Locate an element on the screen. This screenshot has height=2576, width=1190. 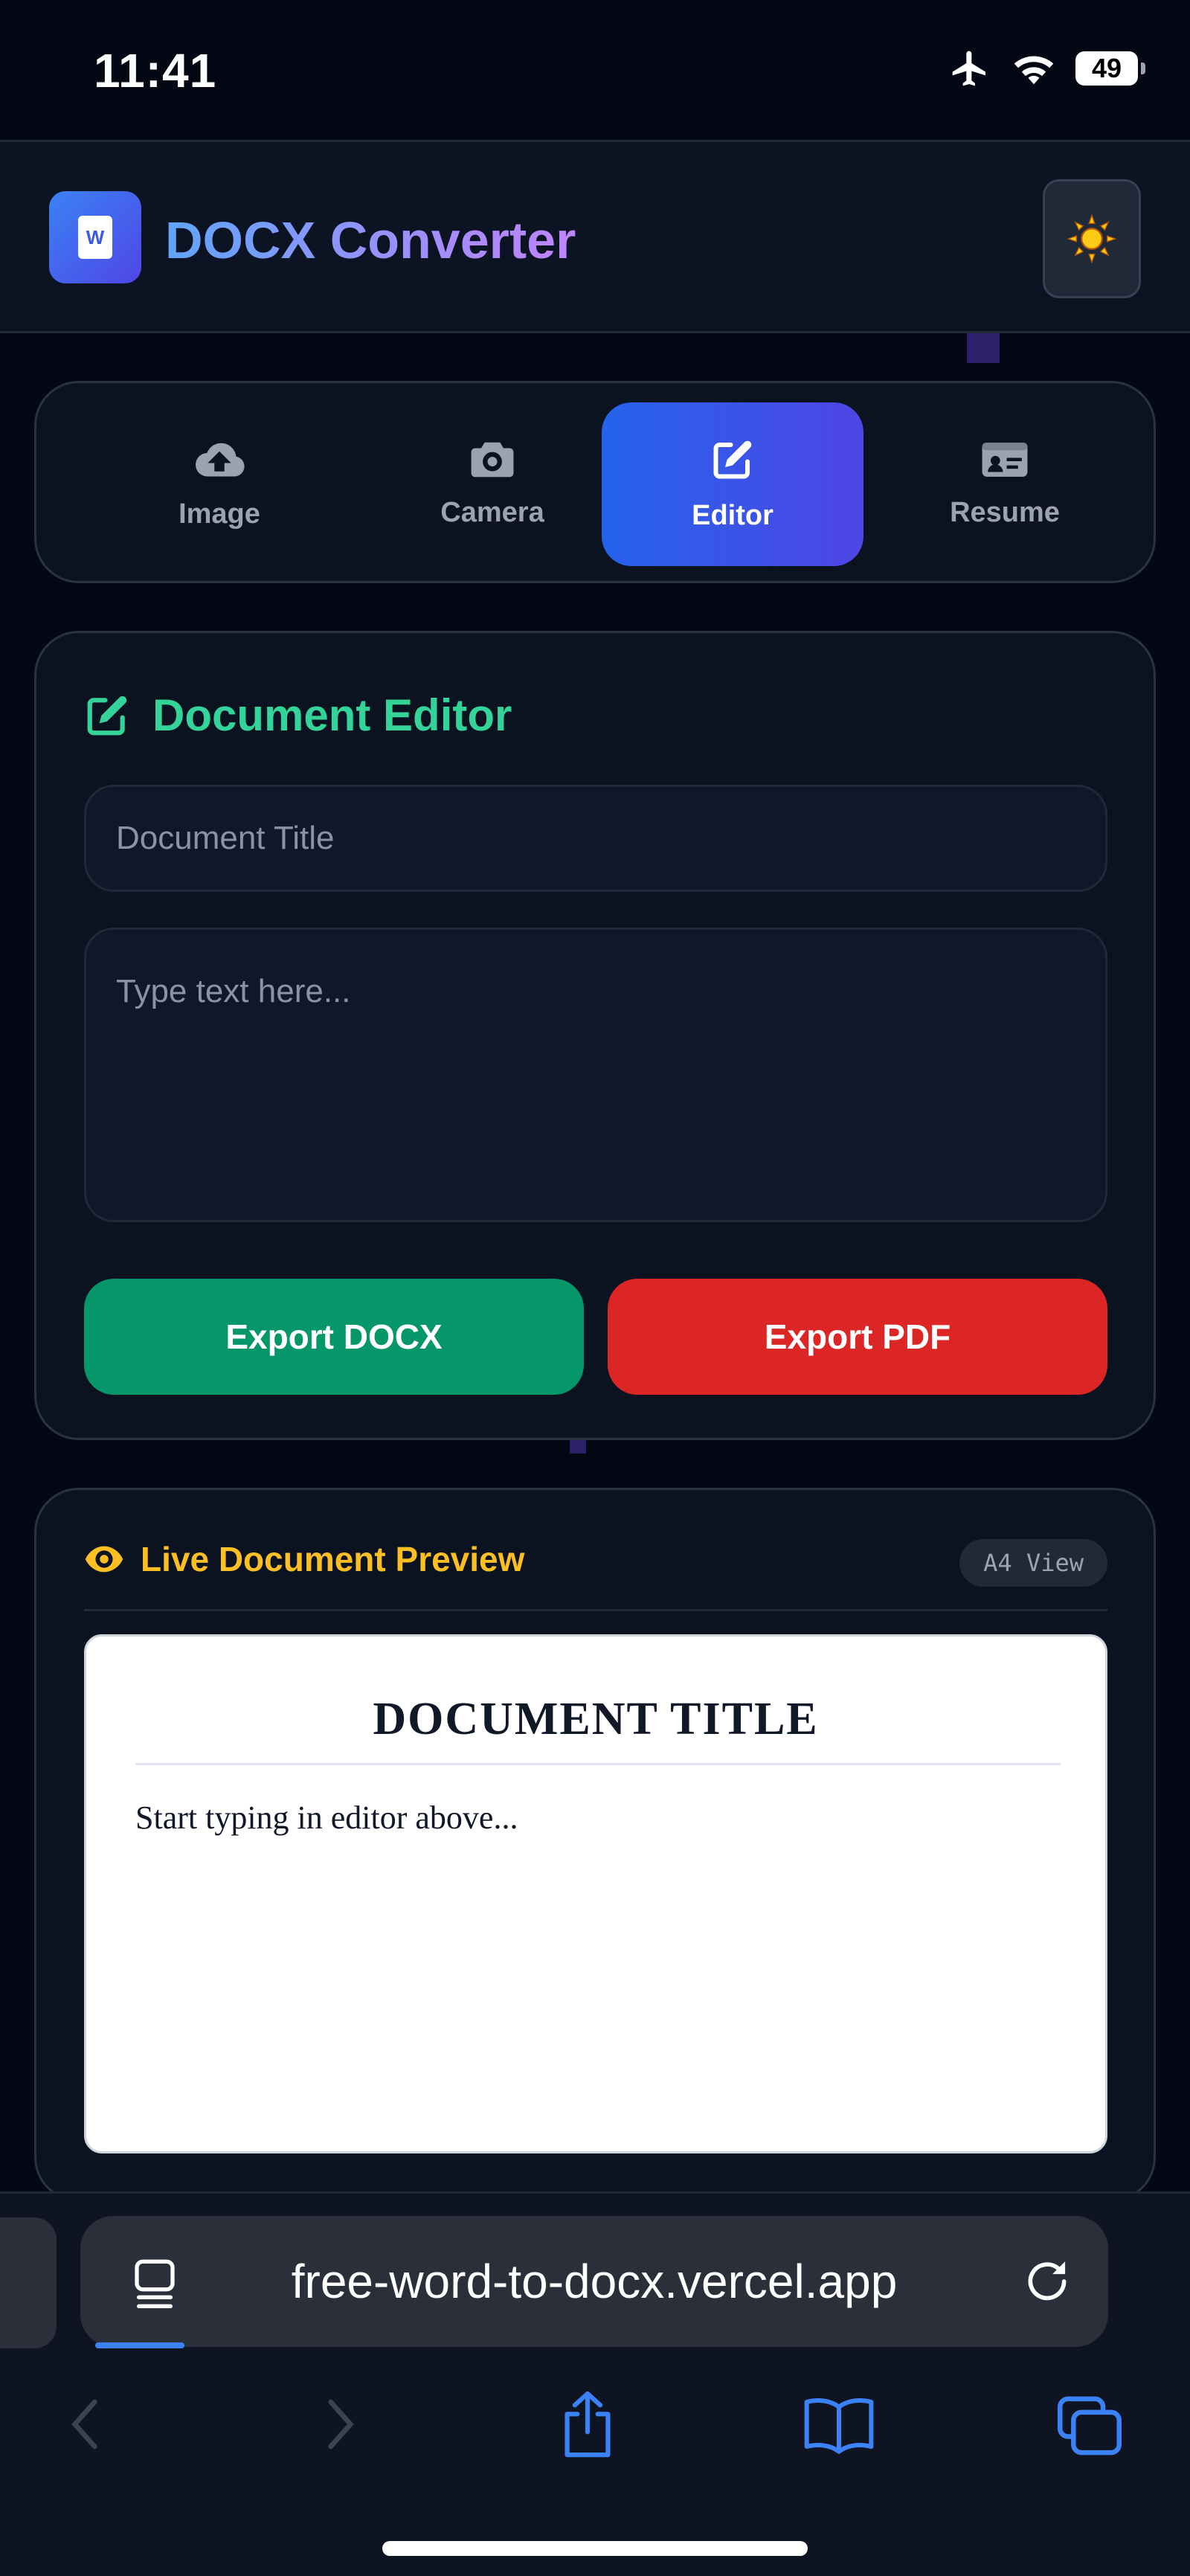
bookmarks-icon is located at coordinates (839, 2424).